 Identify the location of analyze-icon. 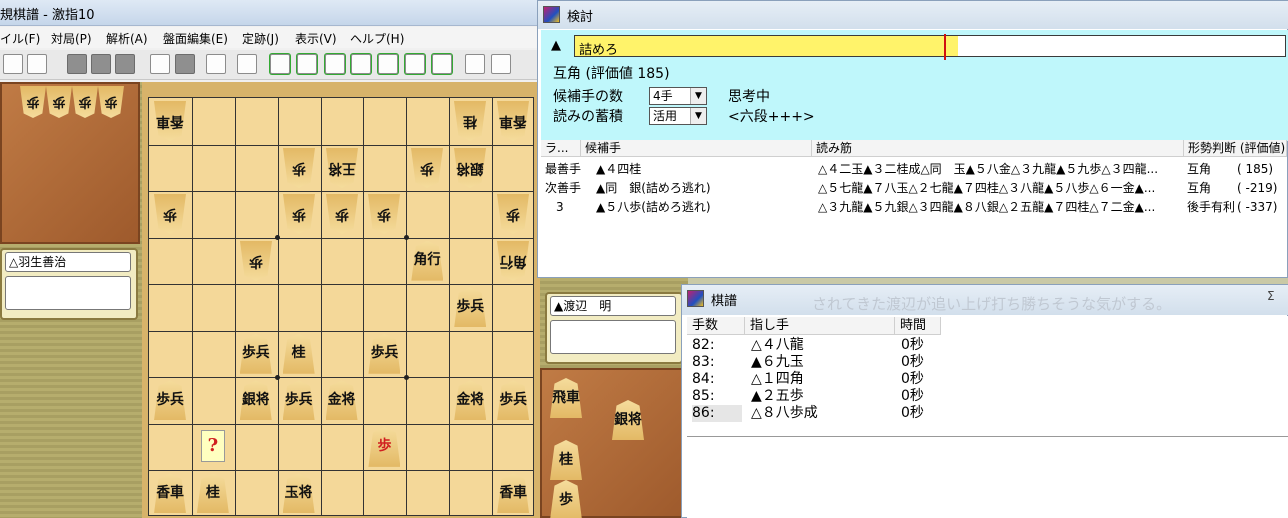
(216, 64).